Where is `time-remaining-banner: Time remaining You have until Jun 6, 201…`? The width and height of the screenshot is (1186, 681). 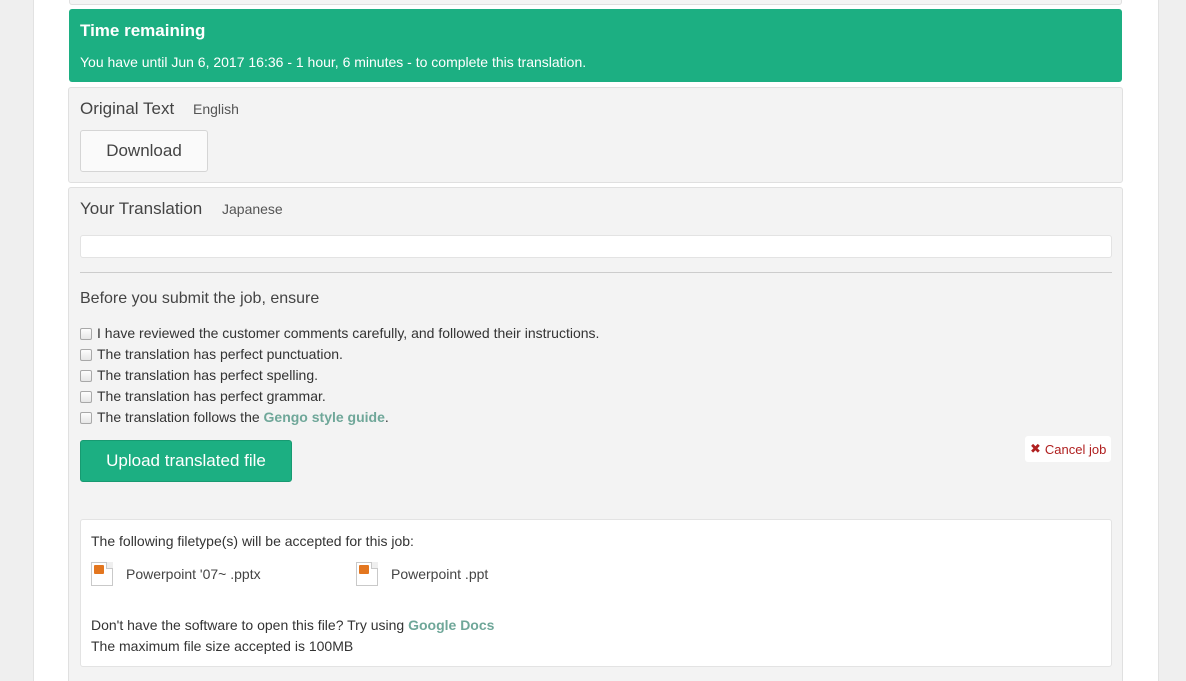
time-remaining-banner: Time remaining You have until Jun 6, 201… is located at coordinates (595, 45).